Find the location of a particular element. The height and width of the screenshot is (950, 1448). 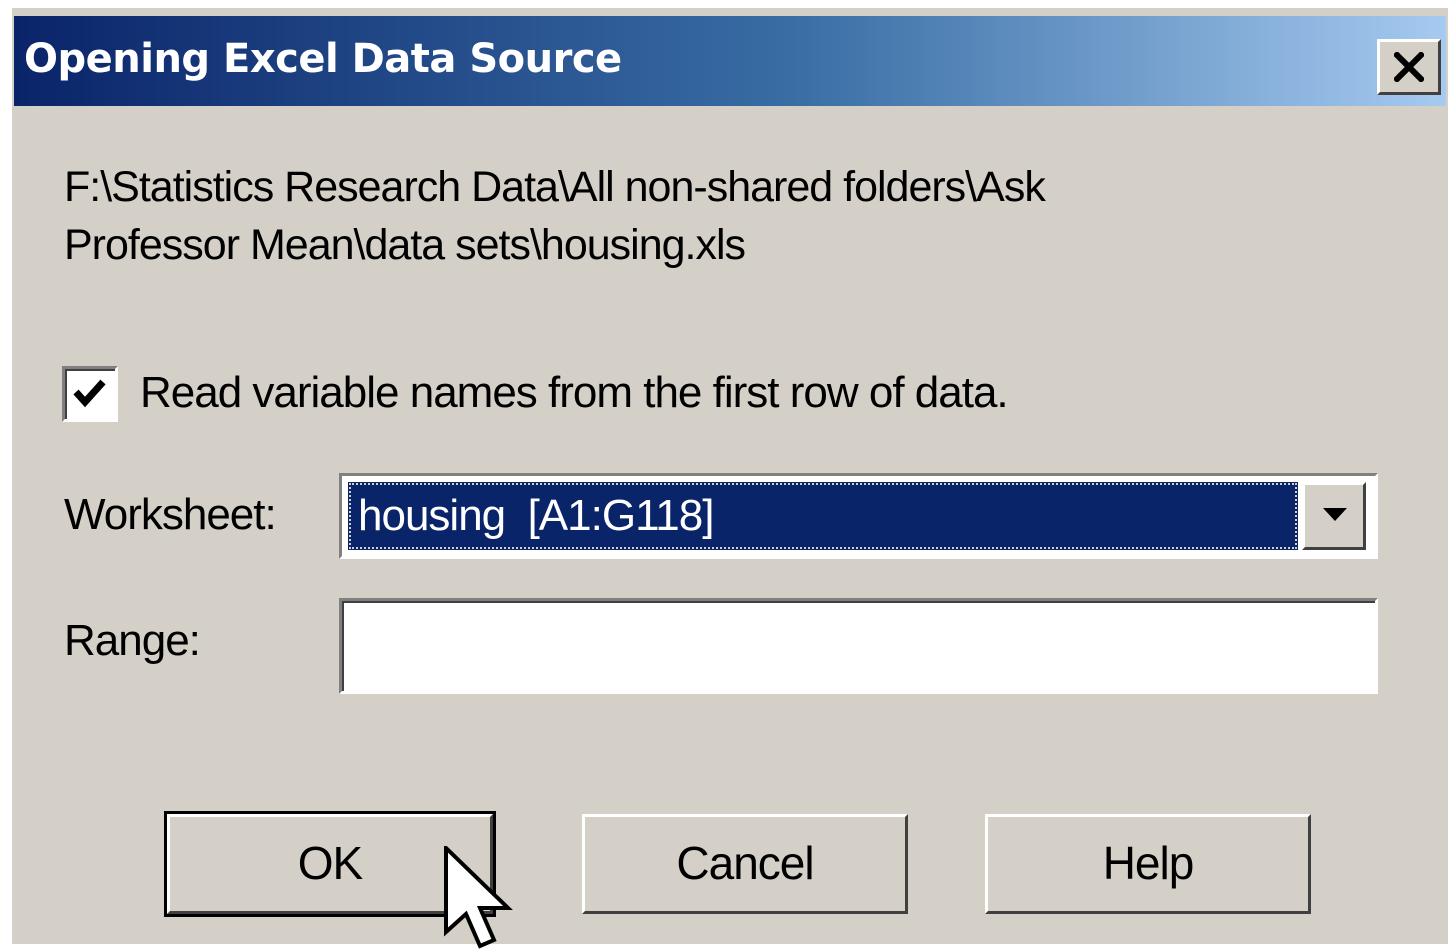

worksheet-dropdown: housing [A1:G118] is located at coordinates (858, 516).